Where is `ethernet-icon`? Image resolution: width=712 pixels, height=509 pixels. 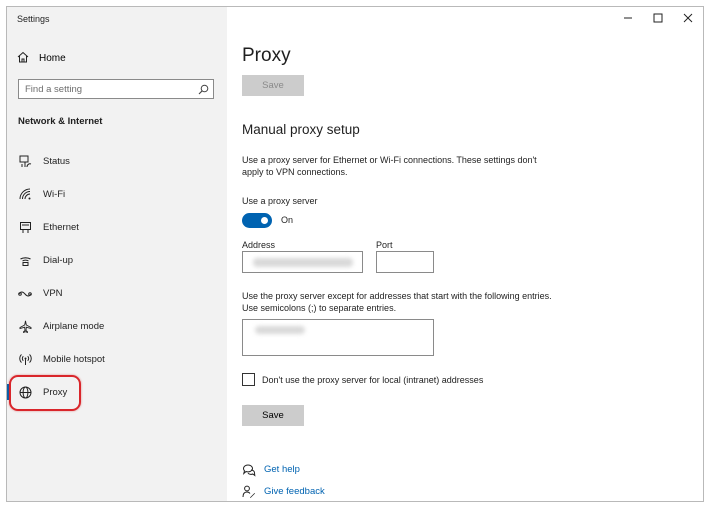
ethernet-icon is located at coordinates (25, 227).